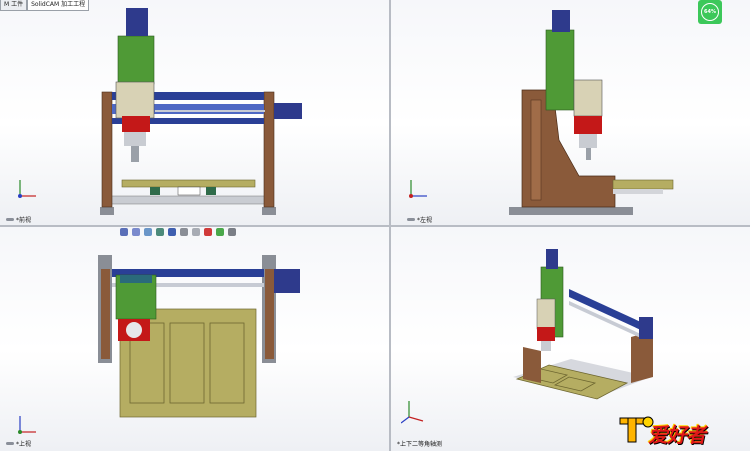  I want to click on view-toolbar, so click(178, 232).